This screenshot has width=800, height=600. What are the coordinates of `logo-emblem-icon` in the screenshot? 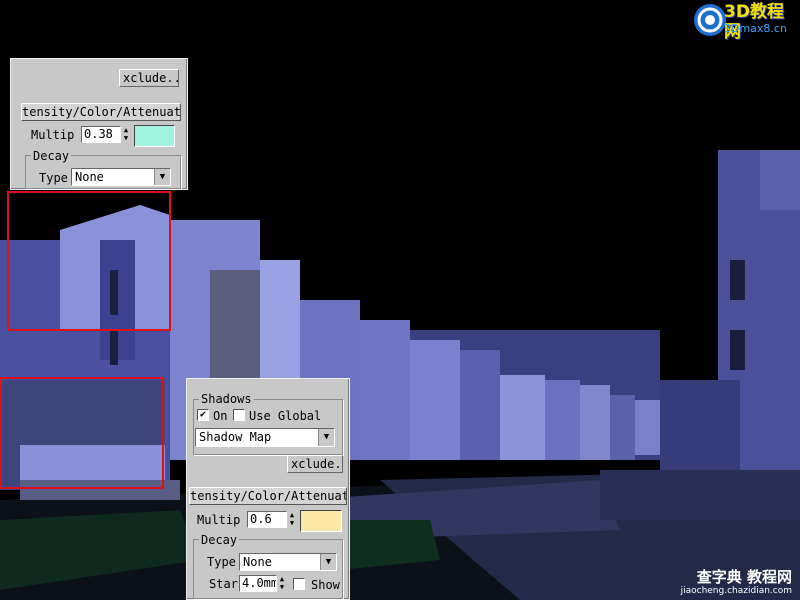 It's located at (710, 20).